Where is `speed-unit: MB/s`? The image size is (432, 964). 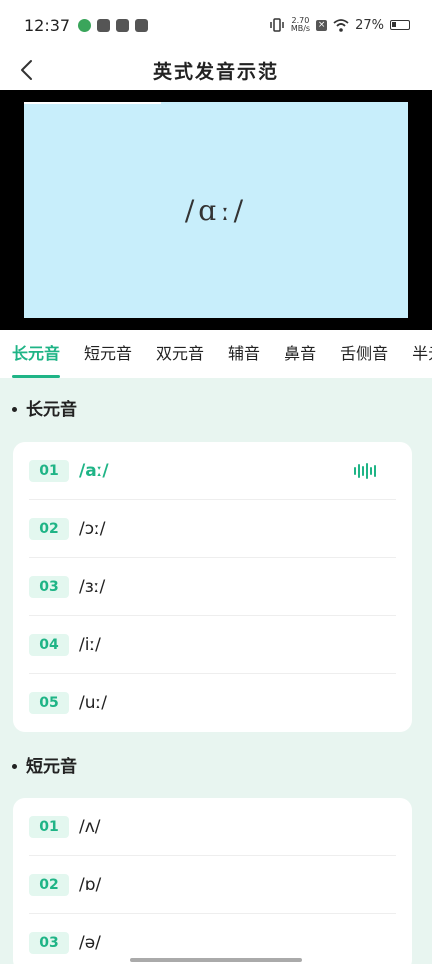
speed-unit: MB/s is located at coordinates (300, 28).